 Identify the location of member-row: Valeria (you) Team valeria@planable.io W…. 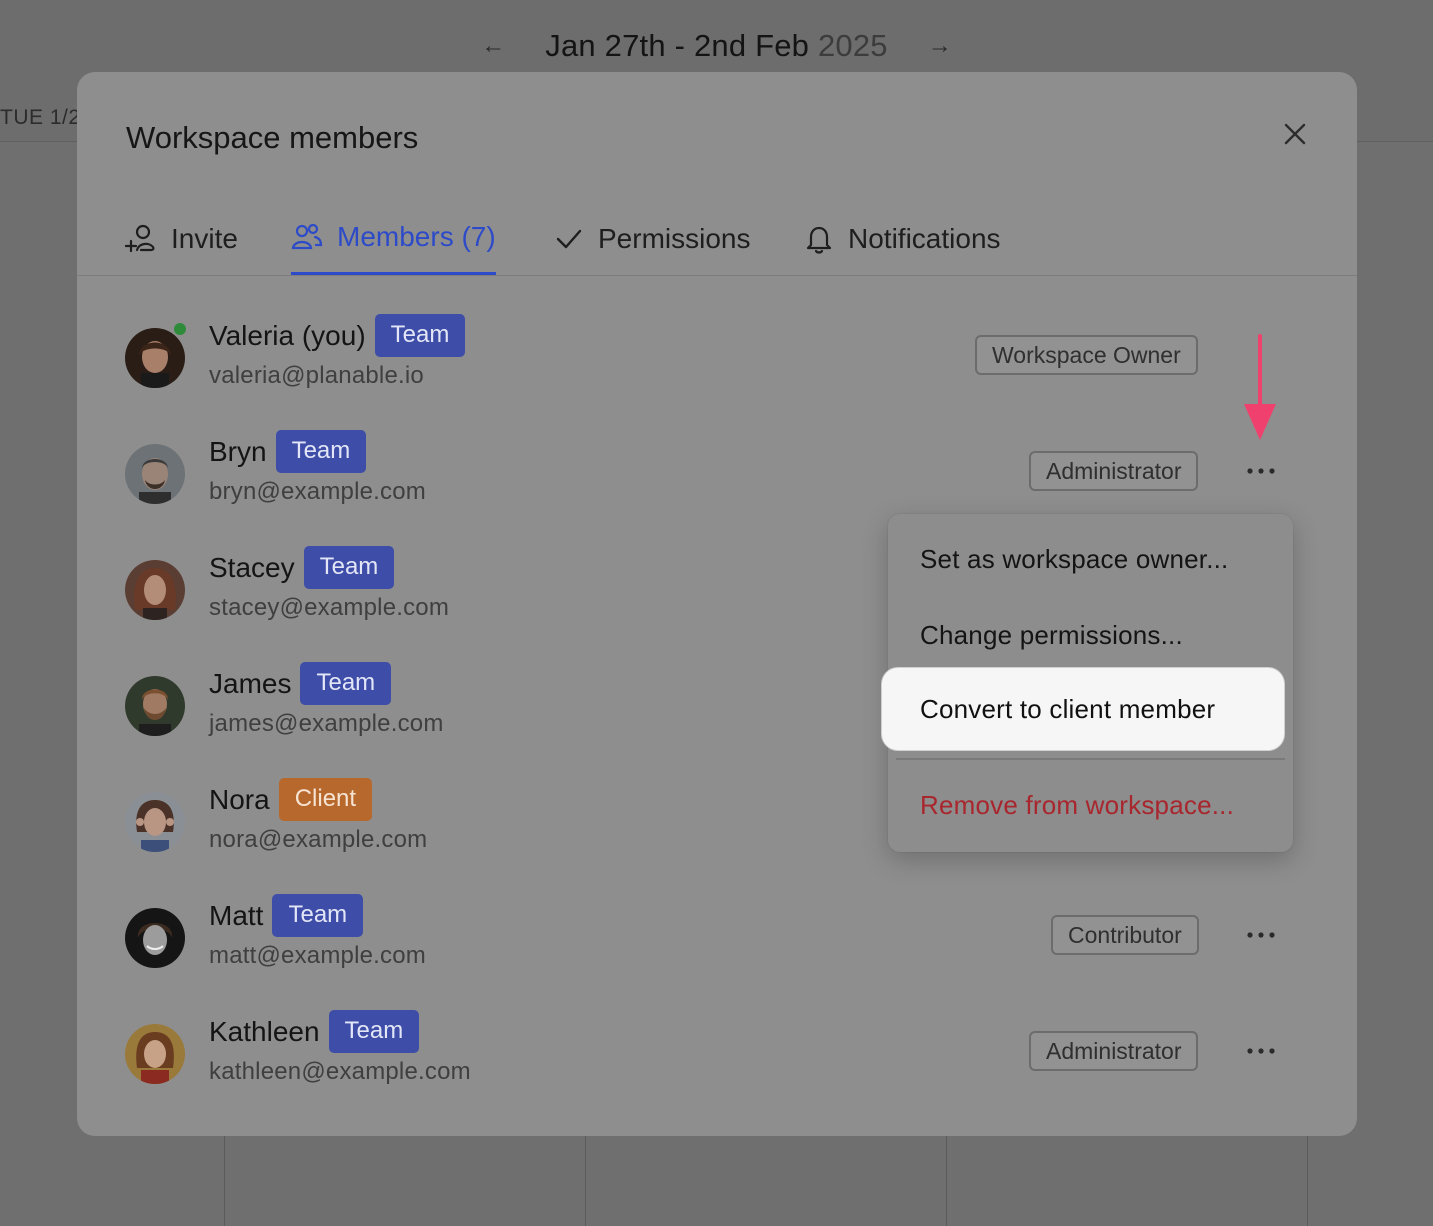
(725, 361).